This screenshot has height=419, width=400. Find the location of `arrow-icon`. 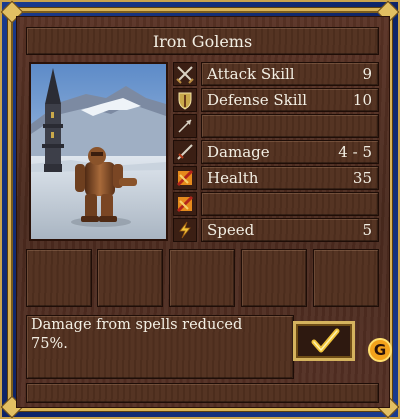

arrow-icon is located at coordinates (185, 126).